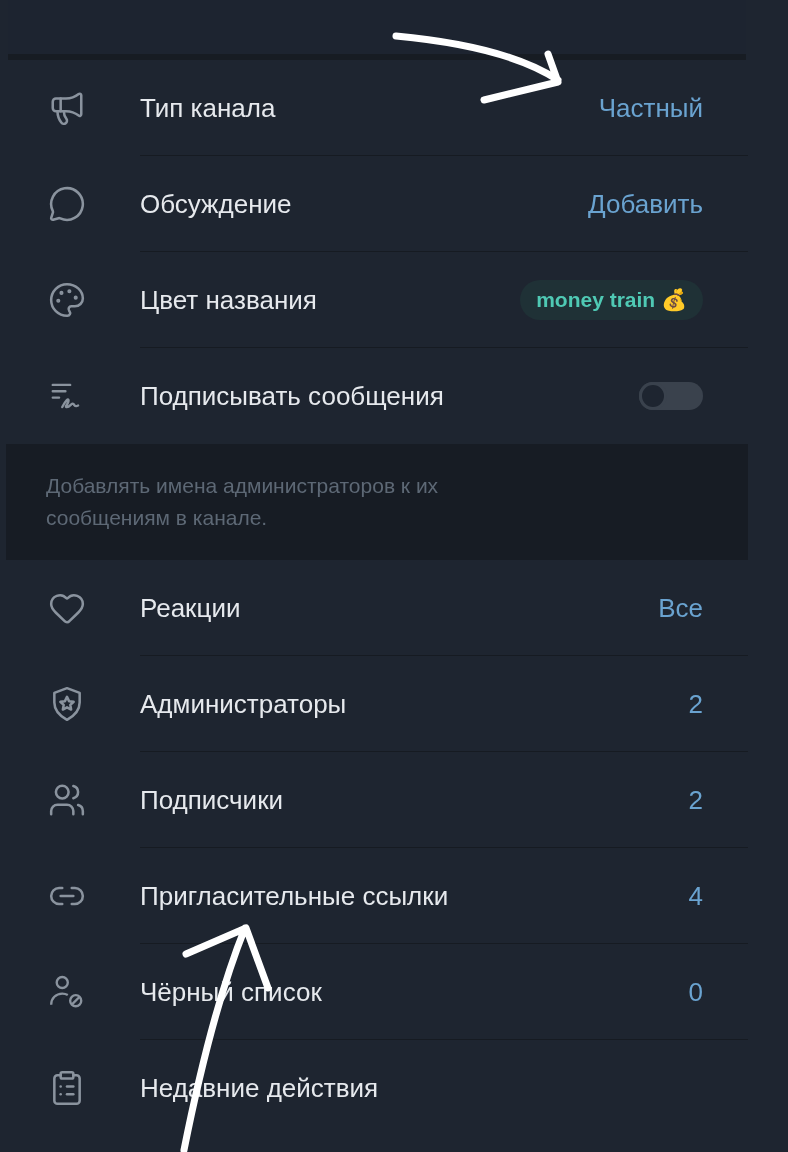  What do you see at coordinates (645, 204) in the screenshot?
I see `row-value: Добавить` at bounding box center [645, 204].